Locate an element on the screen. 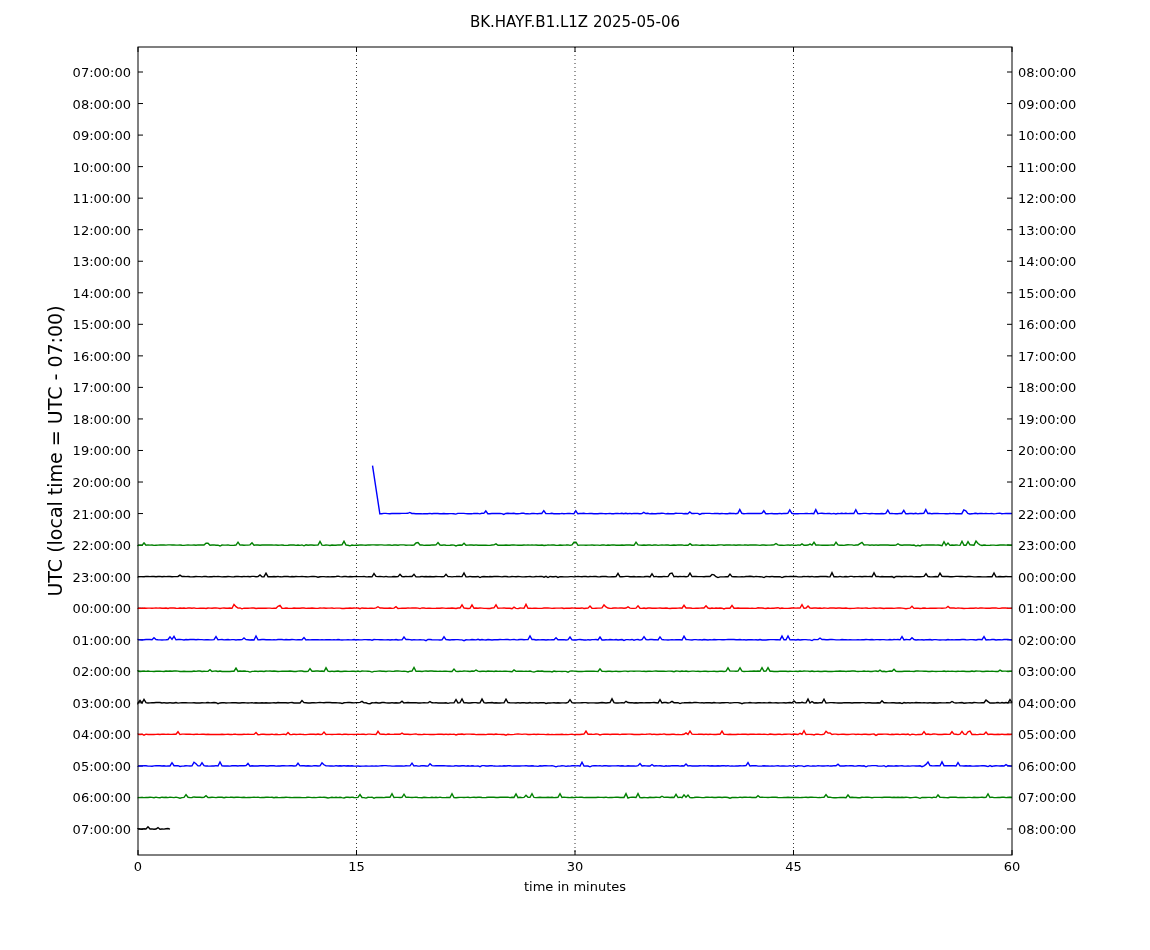  tick-label: 15 is located at coordinates (356, 866).